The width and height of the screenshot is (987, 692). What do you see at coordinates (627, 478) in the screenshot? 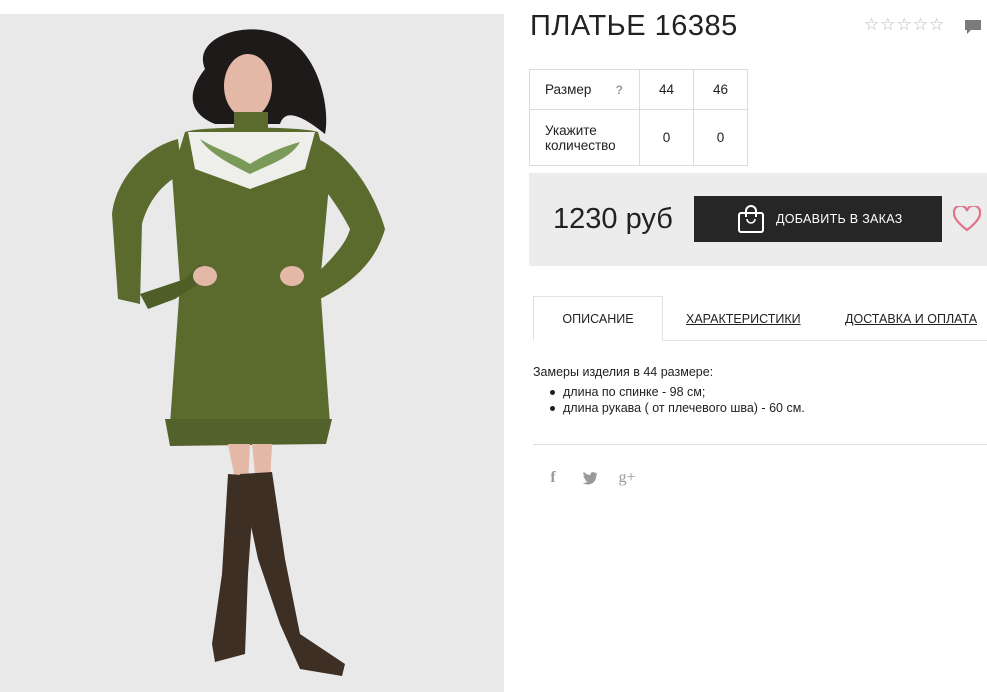
I see `google-plus-icon: g+` at bounding box center [627, 478].